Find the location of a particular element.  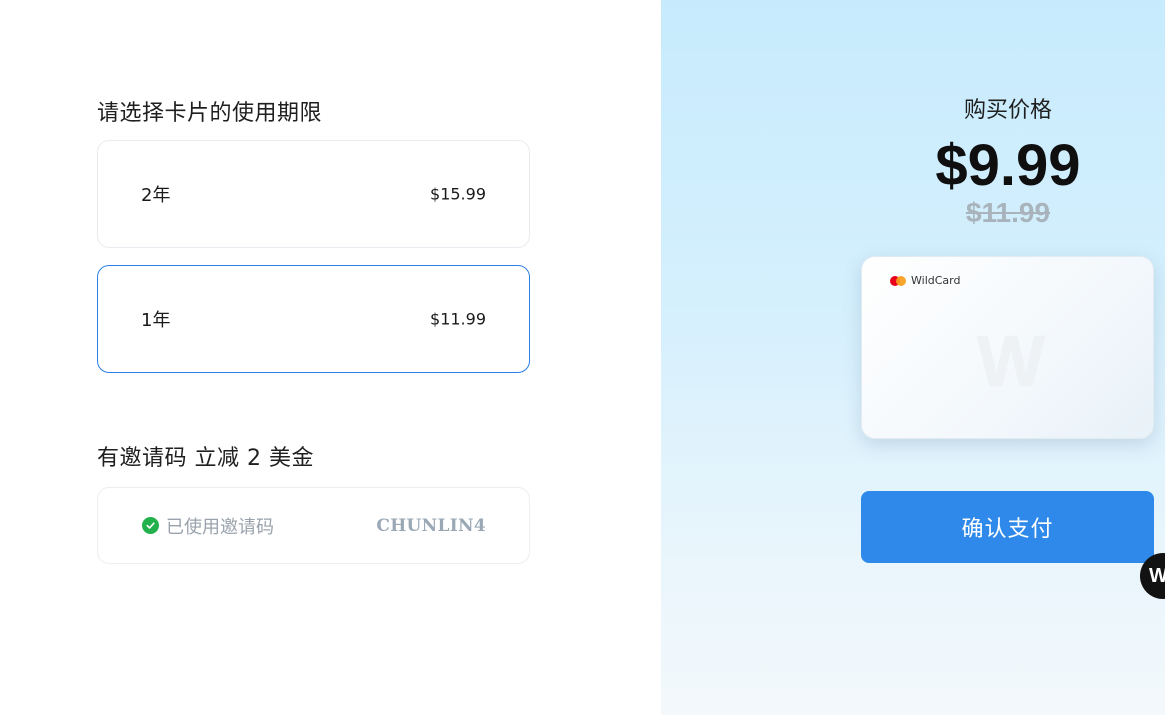

mastercard-logo-icon is located at coordinates (898, 280).